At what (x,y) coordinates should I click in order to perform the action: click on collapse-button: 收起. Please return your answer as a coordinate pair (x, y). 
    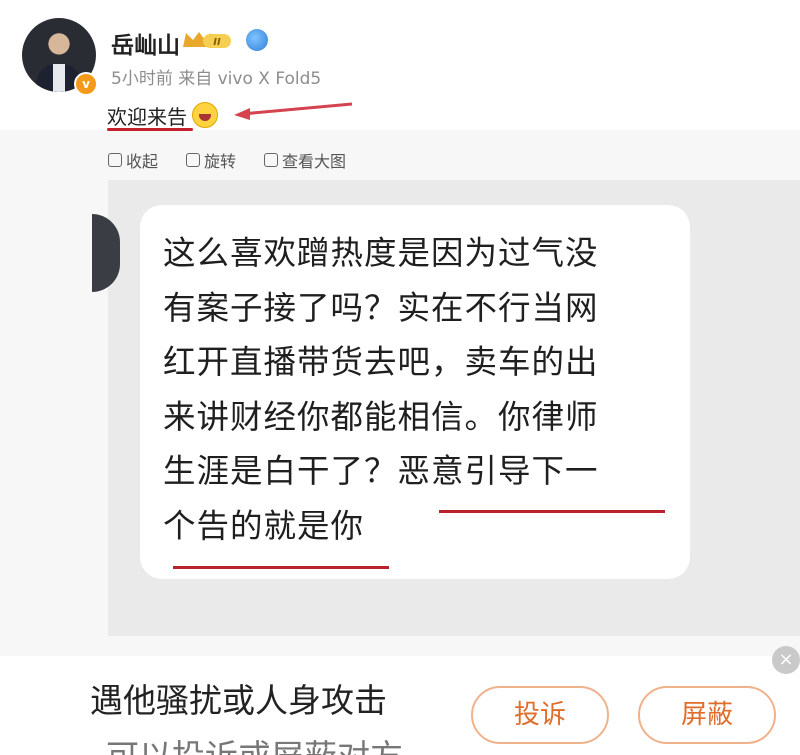
    Looking at the image, I should click on (133, 160).